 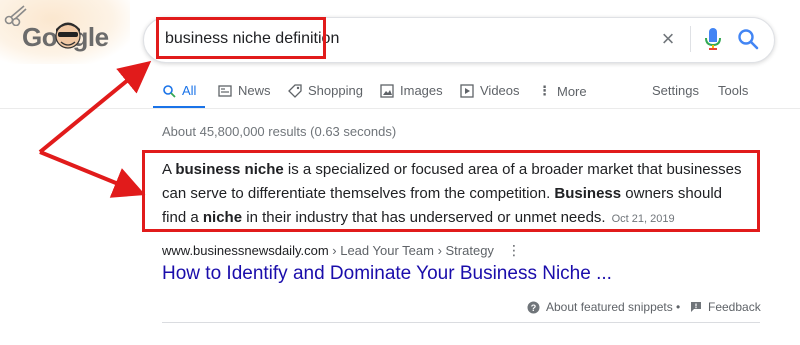 What do you see at coordinates (95, 107) in the screenshot?
I see `arrow-to-query` at bounding box center [95, 107].